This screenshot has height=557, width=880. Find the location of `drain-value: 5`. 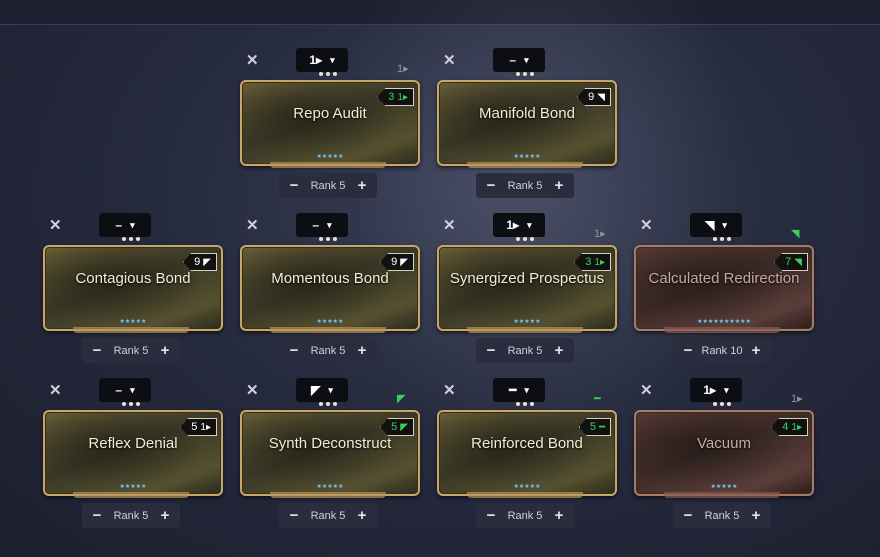

drain-value: 5 is located at coordinates (592, 427).